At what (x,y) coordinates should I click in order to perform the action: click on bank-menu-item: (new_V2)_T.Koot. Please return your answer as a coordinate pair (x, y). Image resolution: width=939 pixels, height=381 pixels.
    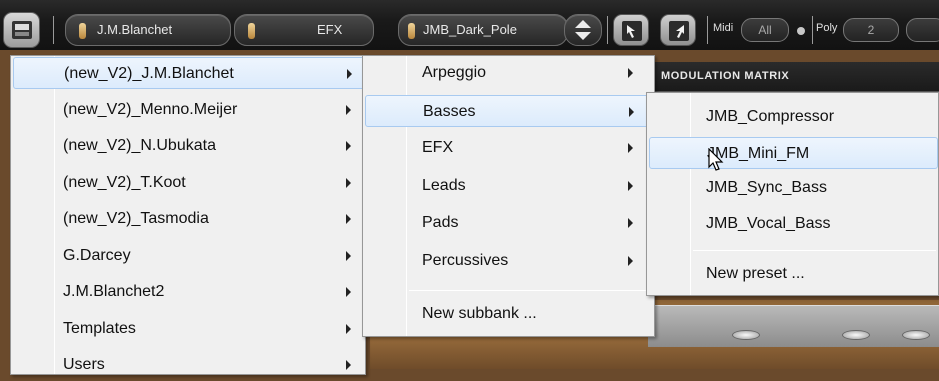
    Looking at the image, I should click on (189, 183).